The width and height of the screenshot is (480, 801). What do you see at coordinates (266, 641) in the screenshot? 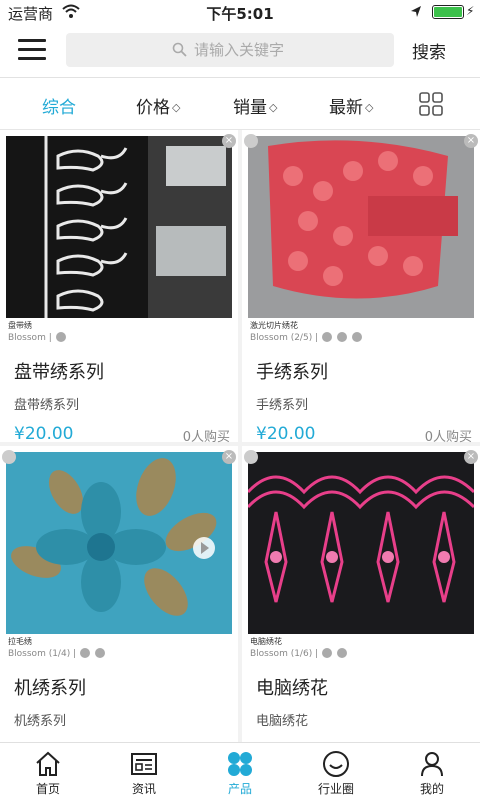
I see `image-caption: 电脑绣花` at bounding box center [266, 641].